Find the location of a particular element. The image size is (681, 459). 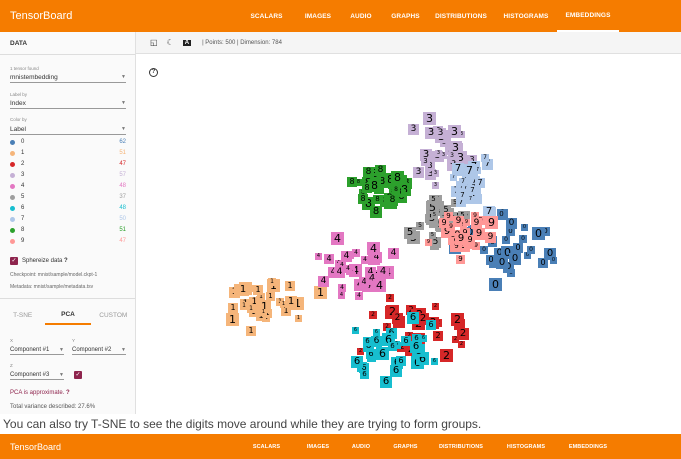

tensor-select: mnistembedding ▼ is located at coordinates (68, 77).